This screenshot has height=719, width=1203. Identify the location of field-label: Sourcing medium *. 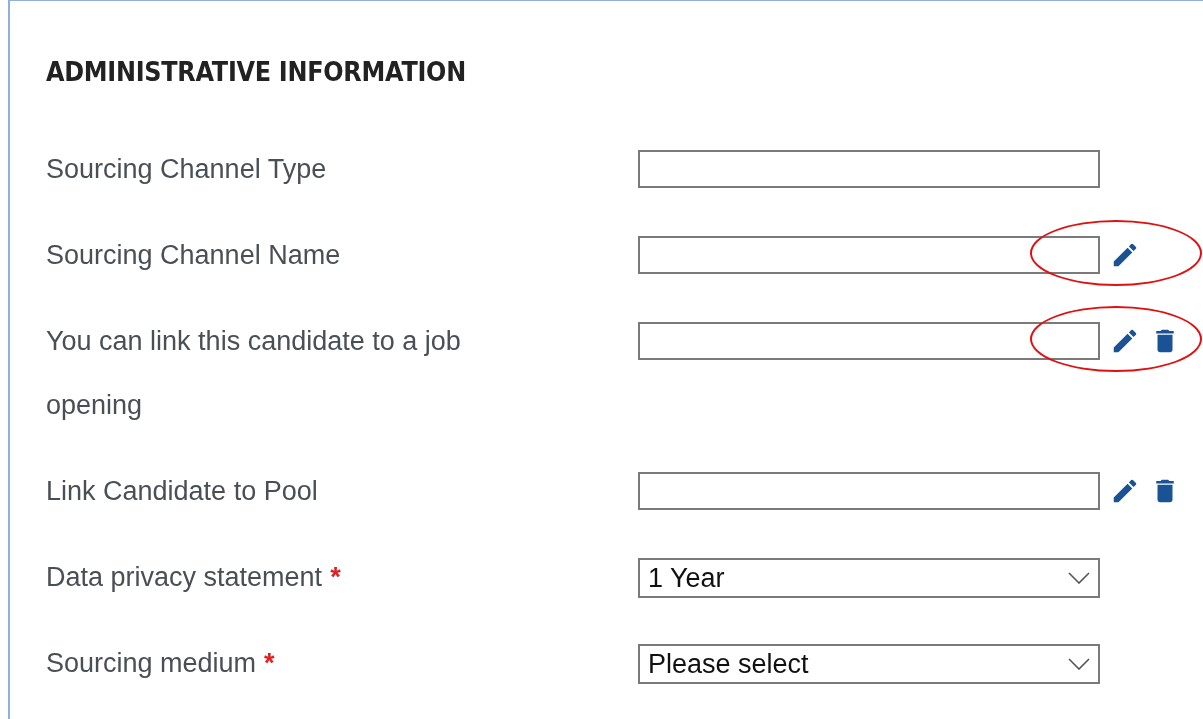
(160, 663).